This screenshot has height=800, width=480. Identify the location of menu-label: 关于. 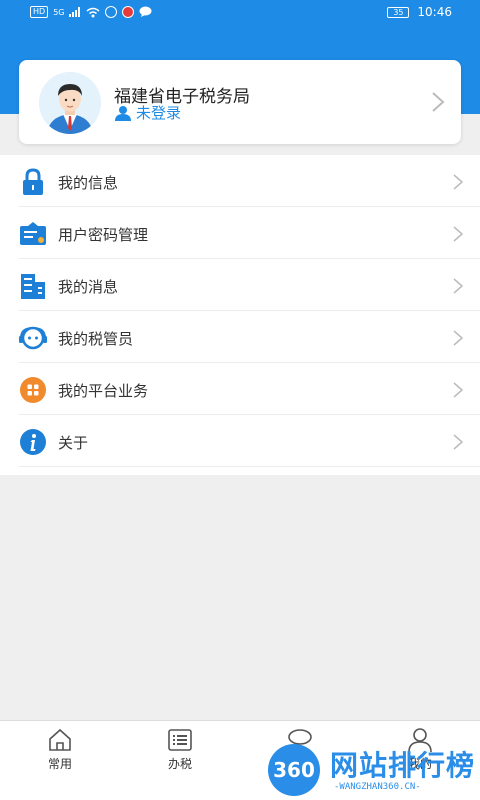
(73, 443).